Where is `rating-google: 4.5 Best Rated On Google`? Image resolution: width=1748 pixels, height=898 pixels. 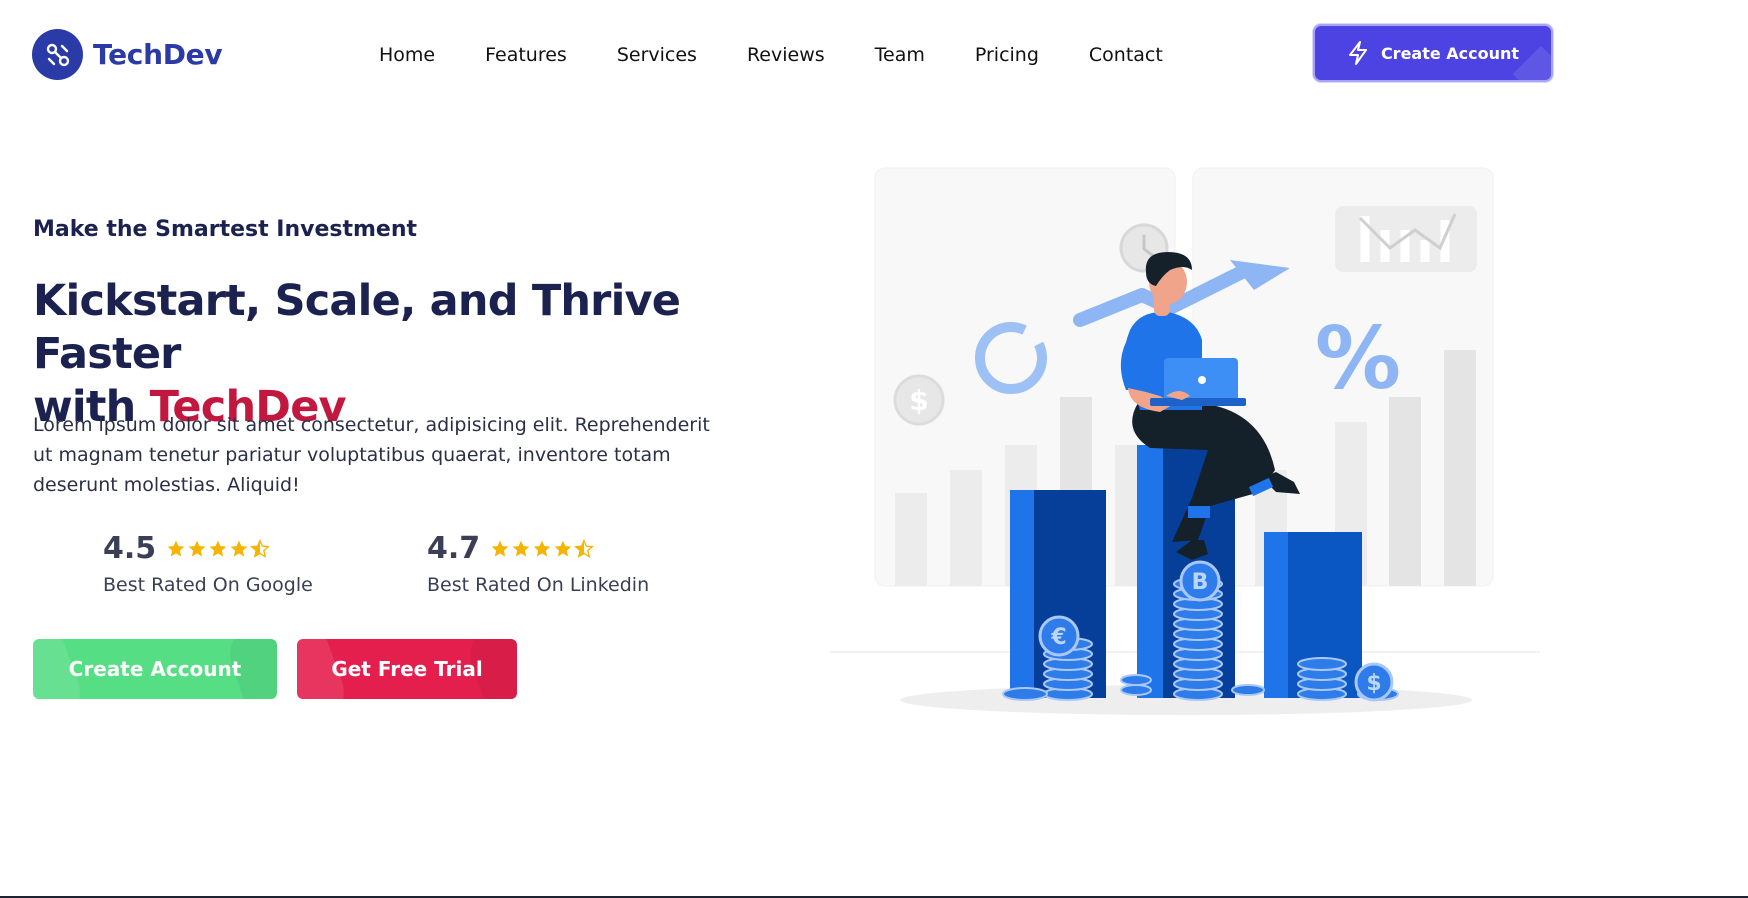 rating-google: 4.5 Best Rated On Google is located at coordinates (208, 563).